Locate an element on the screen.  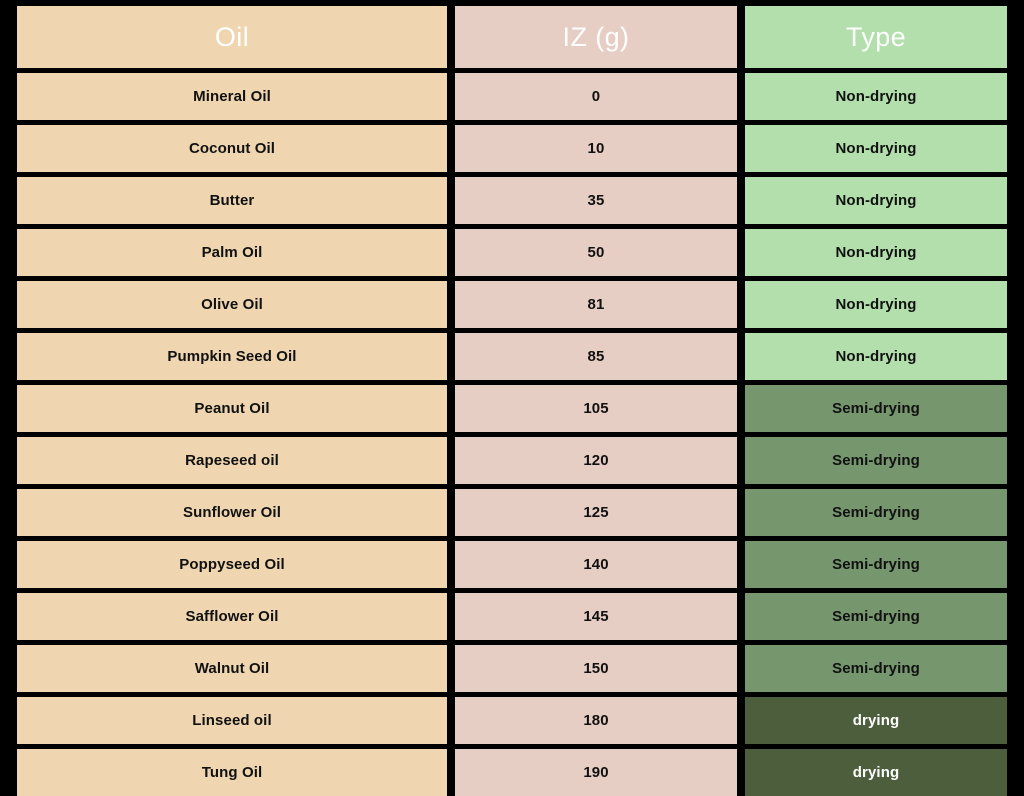
table-row: Mineral Oil 0 Non-drying is located at coordinates (512, 96).